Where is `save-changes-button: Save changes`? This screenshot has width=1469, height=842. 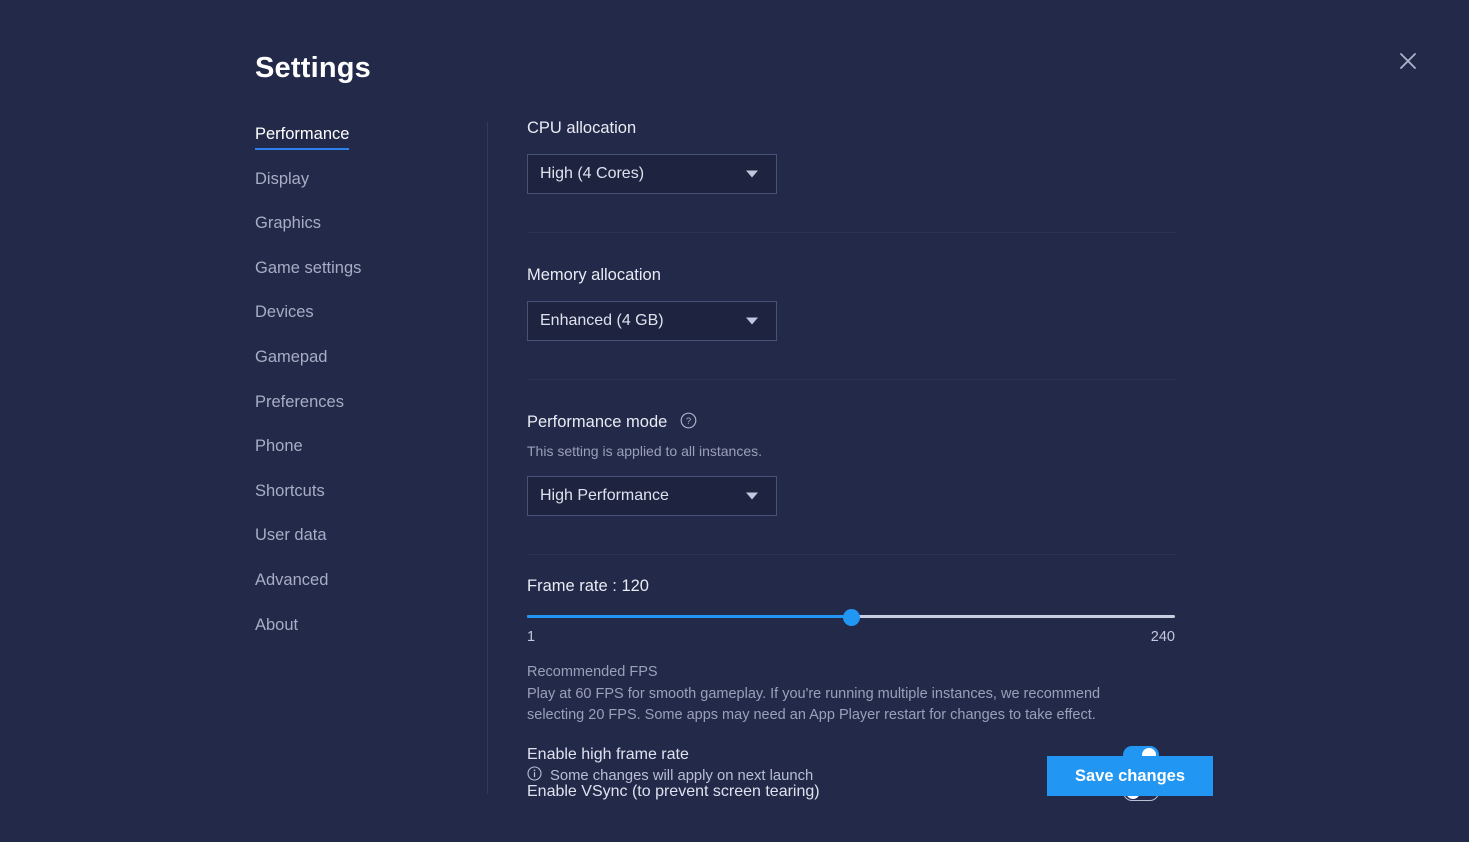 save-changes-button: Save changes is located at coordinates (1130, 776).